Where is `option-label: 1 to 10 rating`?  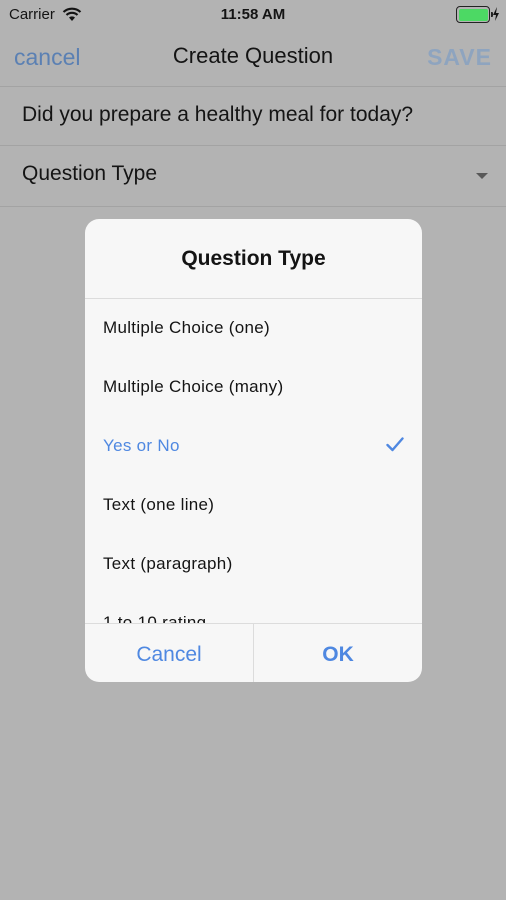
option-label: 1 to 10 rating is located at coordinates (155, 618).